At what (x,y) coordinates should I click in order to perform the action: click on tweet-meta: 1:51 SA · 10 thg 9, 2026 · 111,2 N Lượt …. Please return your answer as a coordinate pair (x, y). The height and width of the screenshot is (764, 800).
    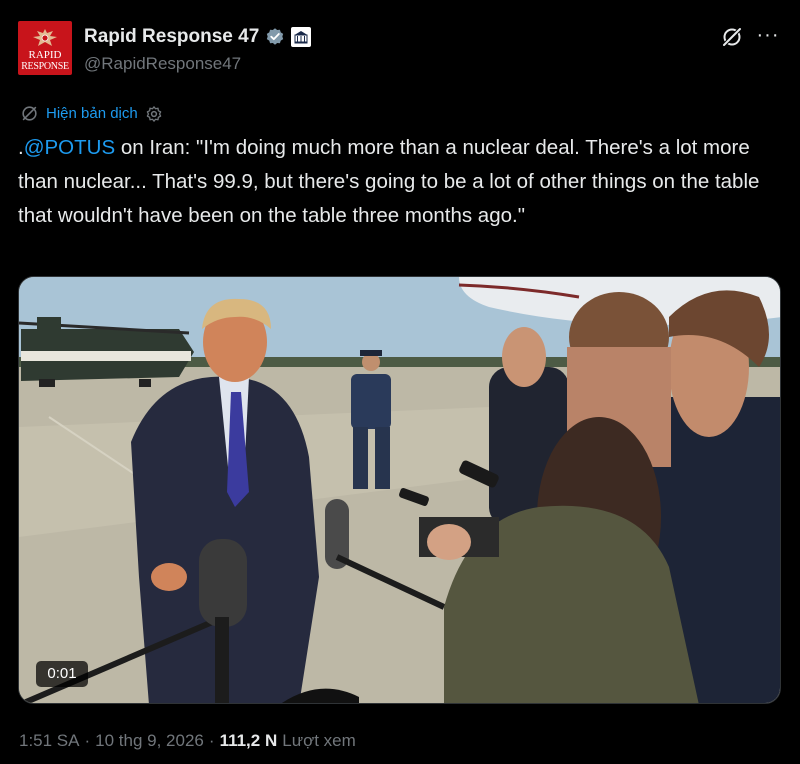
    Looking at the image, I should click on (187, 741).